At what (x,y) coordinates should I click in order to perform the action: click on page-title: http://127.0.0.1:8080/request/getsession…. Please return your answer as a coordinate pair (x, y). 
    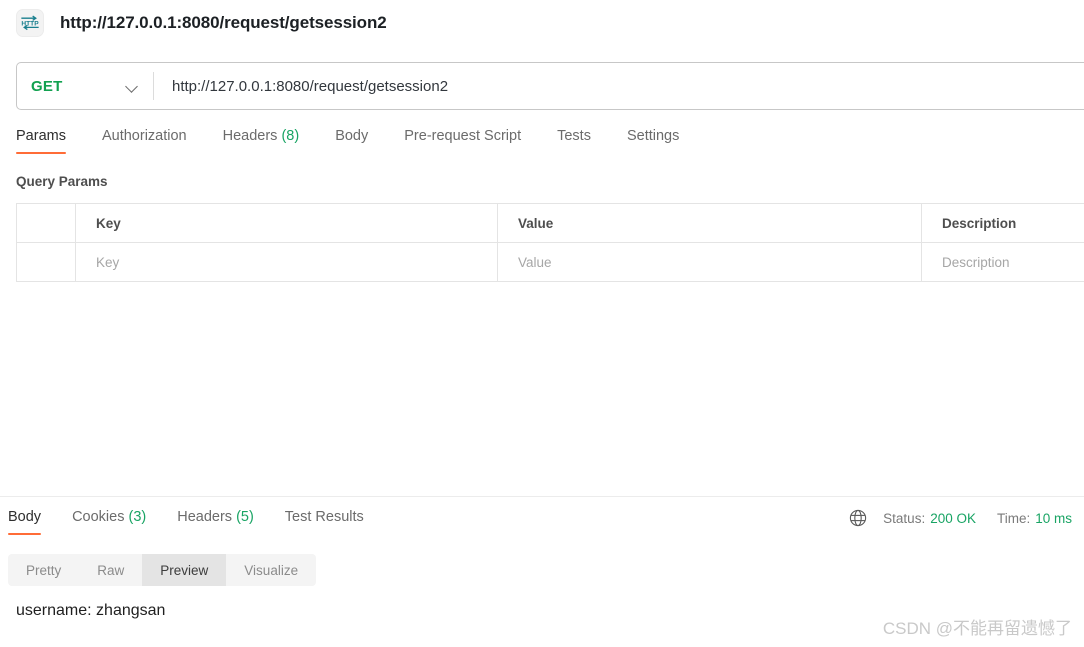
    Looking at the image, I should click on (223, 22).